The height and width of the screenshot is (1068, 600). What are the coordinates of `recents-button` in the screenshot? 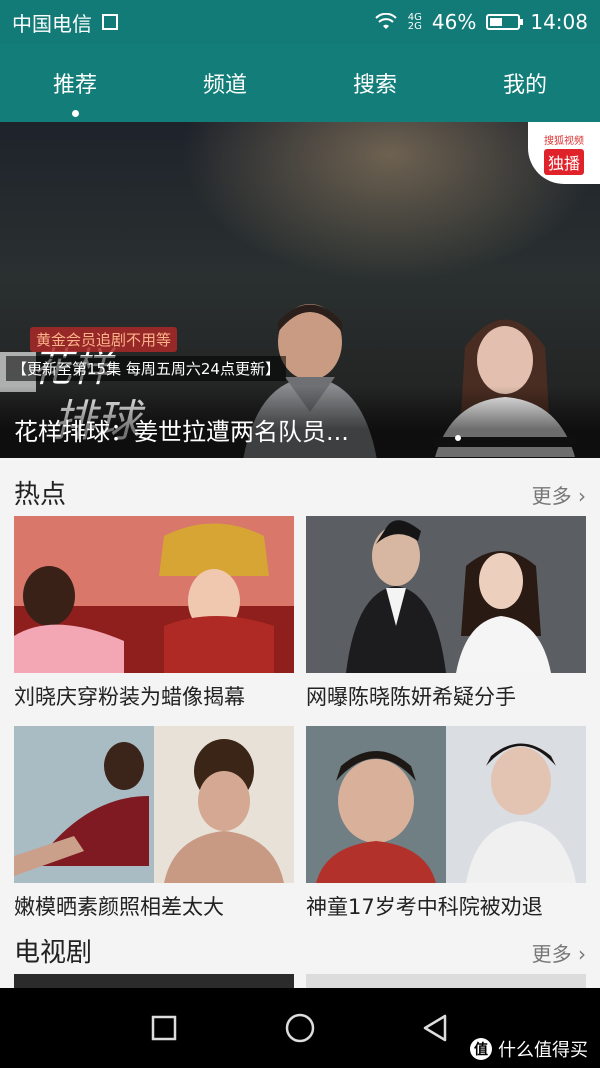 It's located at (164, 1028).